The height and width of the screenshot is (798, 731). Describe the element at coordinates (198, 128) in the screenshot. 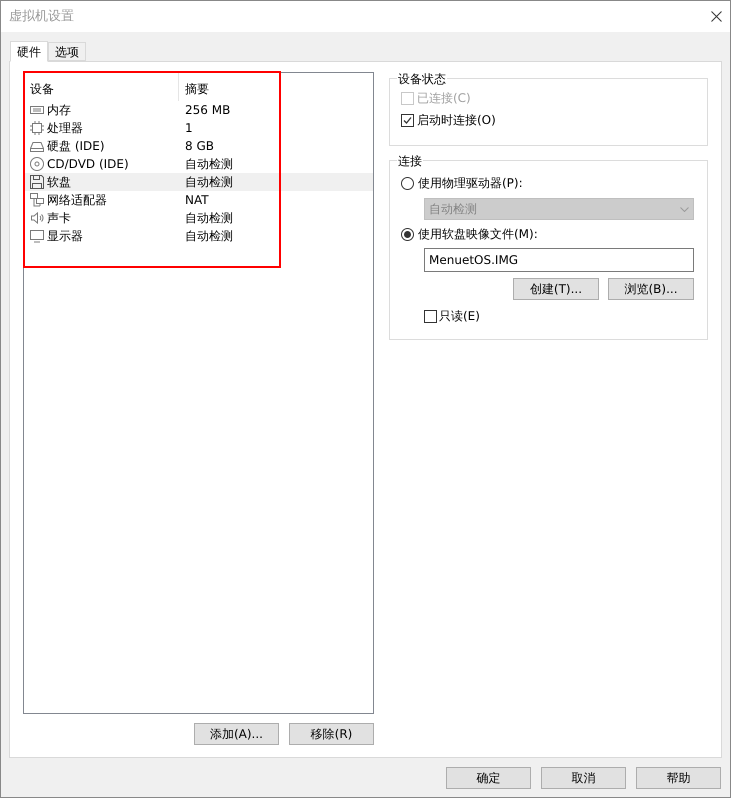

I see `device-row: 处理器 1` at that location.